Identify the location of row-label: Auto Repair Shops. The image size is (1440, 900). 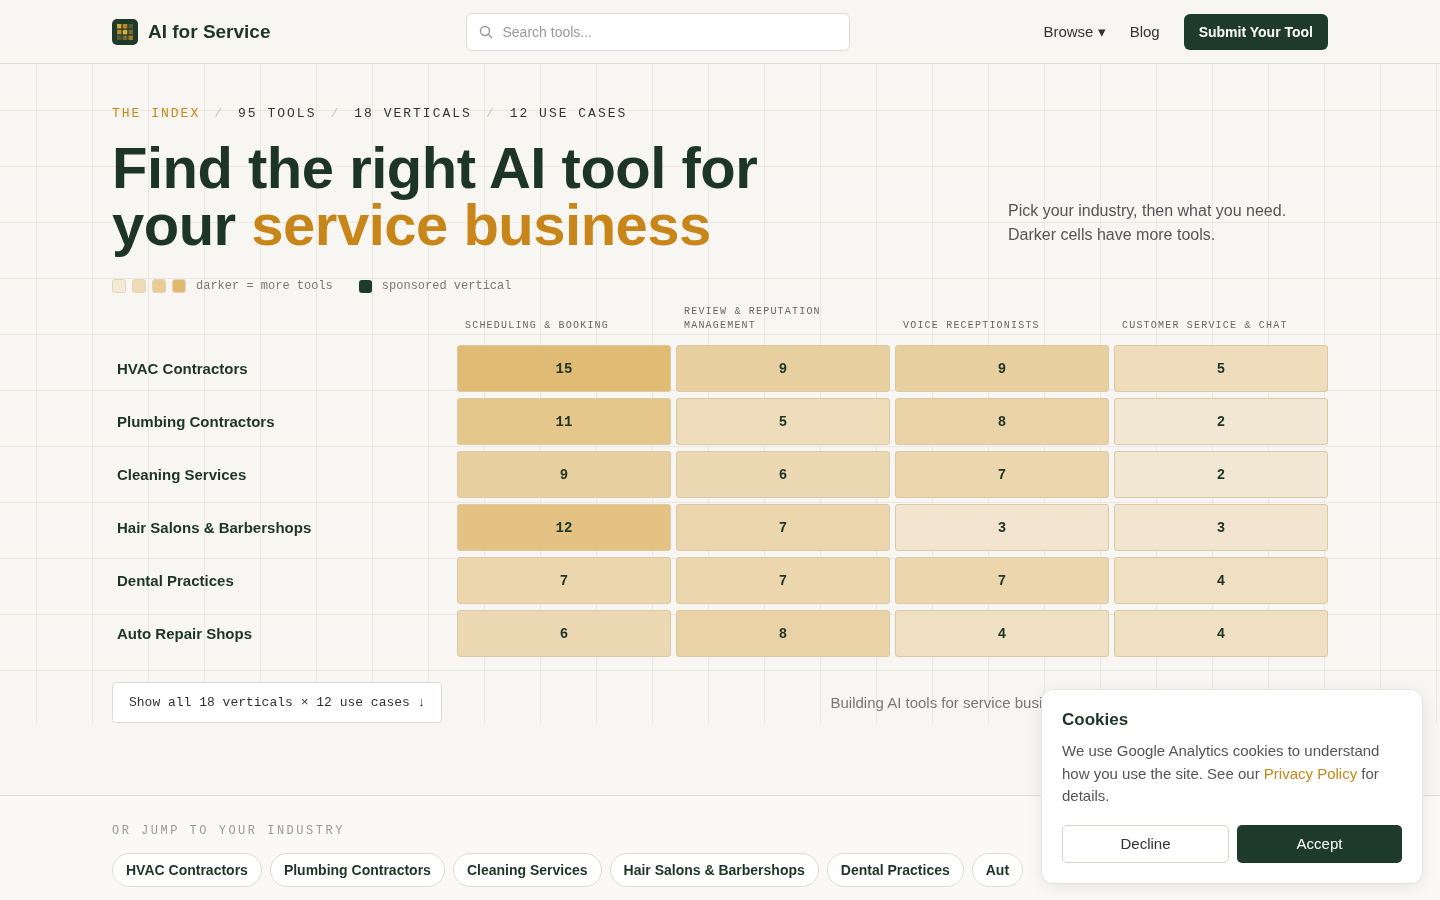
(282, 633).